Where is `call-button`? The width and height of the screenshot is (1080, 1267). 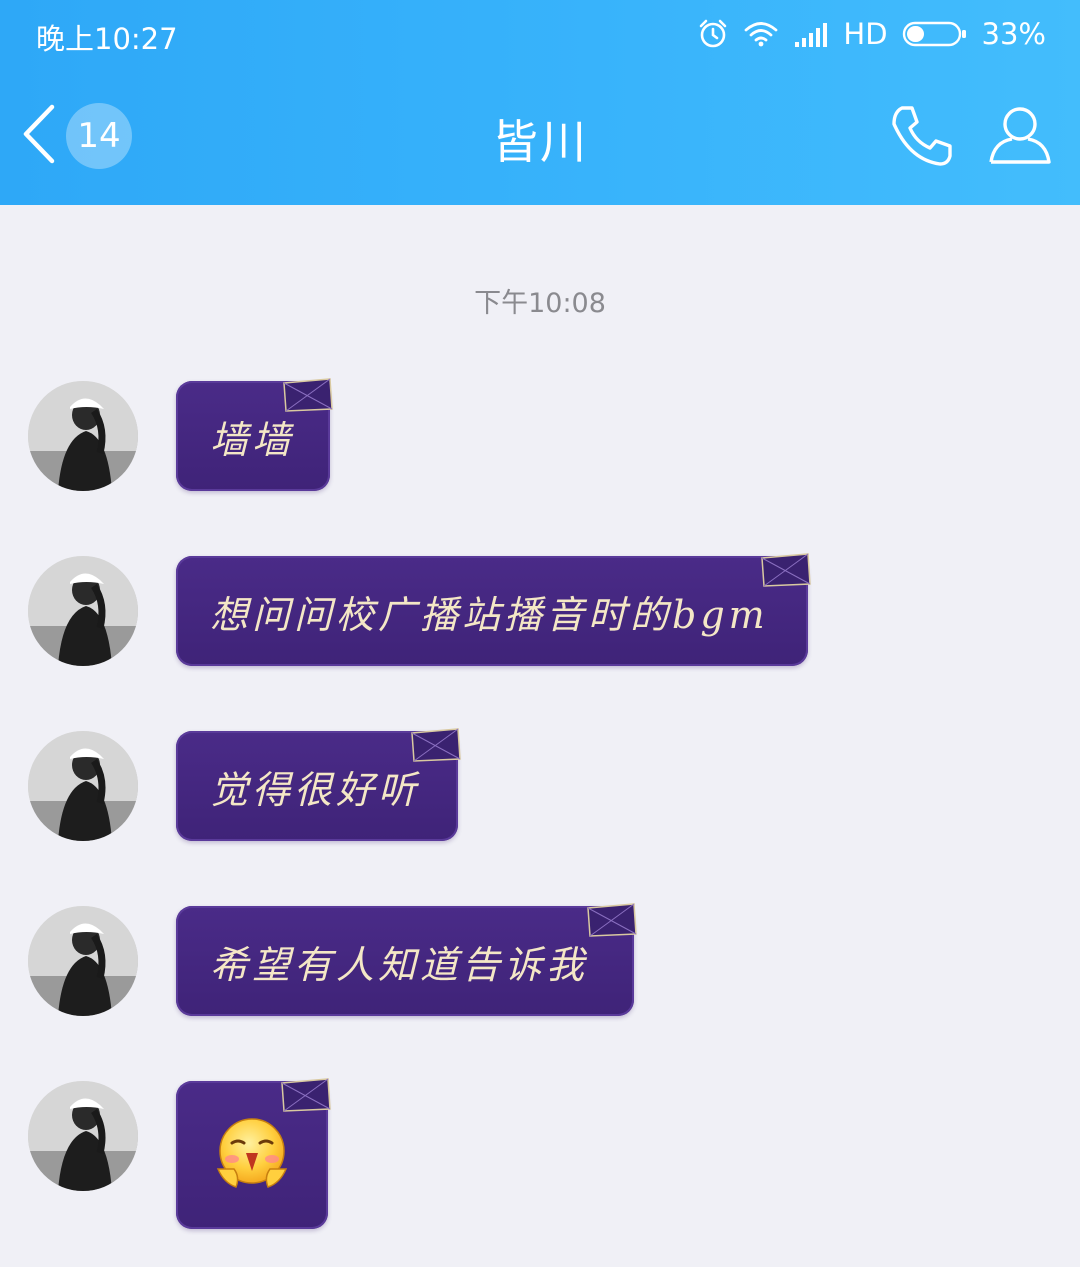 call-button is located at coordinates (922, 138).